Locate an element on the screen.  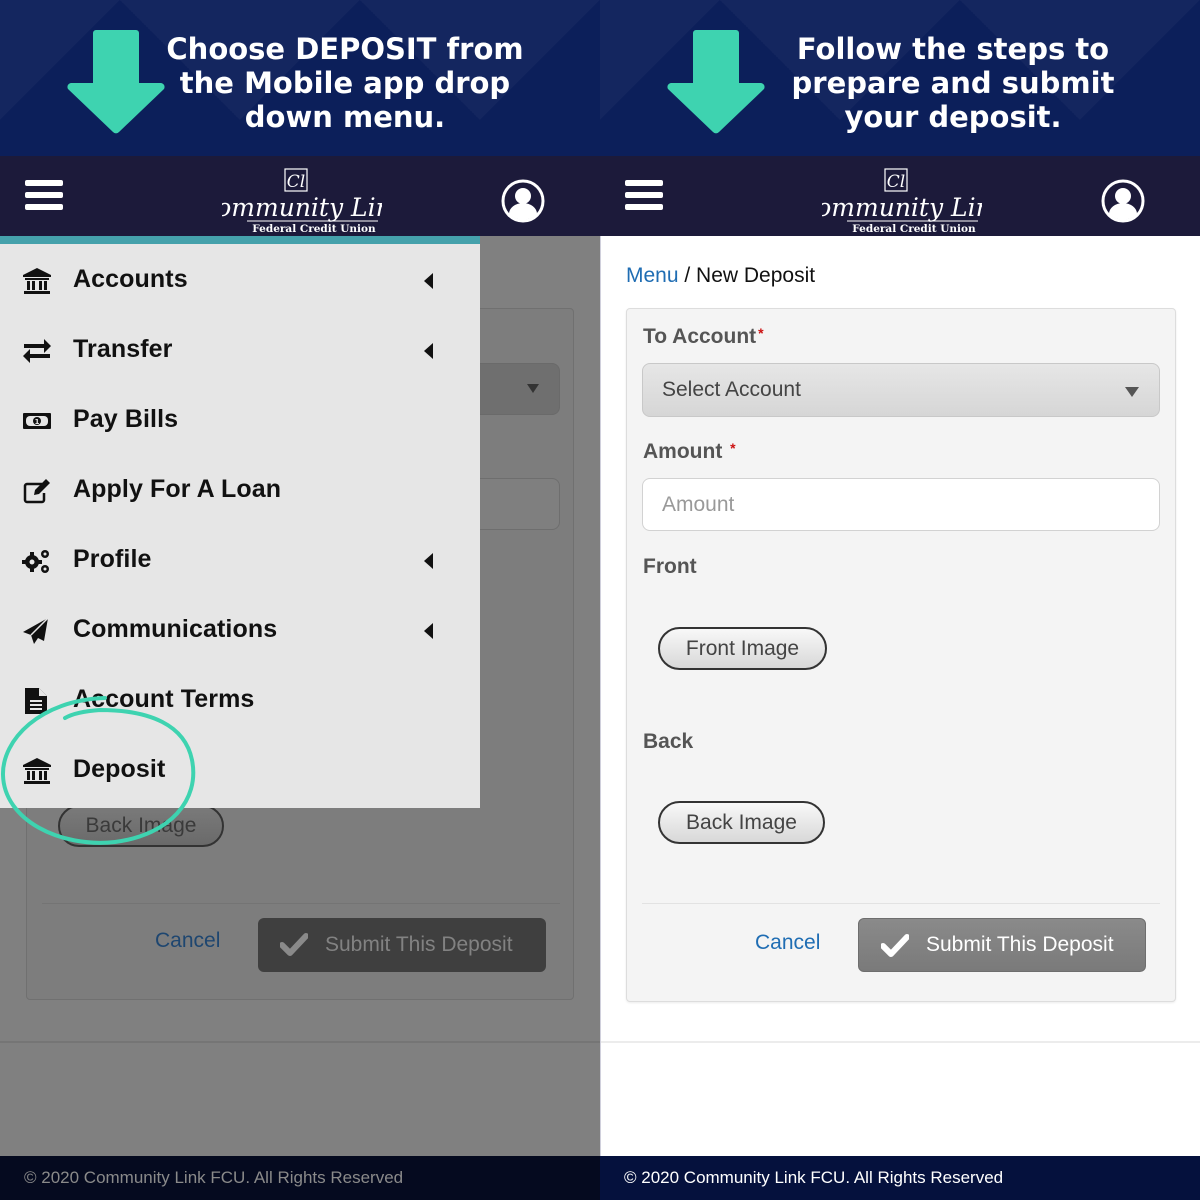
menu-item-label: Communications is located at coordinates (175, 629).